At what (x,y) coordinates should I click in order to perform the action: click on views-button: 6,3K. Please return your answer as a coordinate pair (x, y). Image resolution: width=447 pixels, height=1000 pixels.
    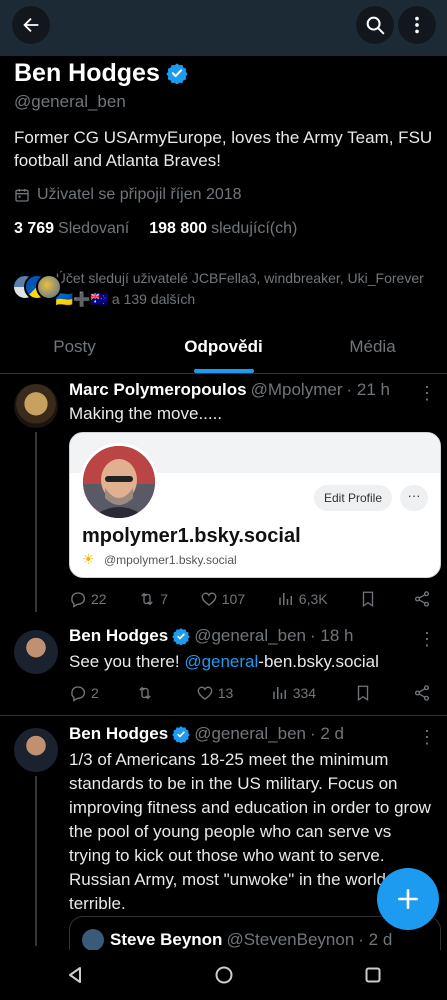
    Looking at the image, I should click on (302, 599).